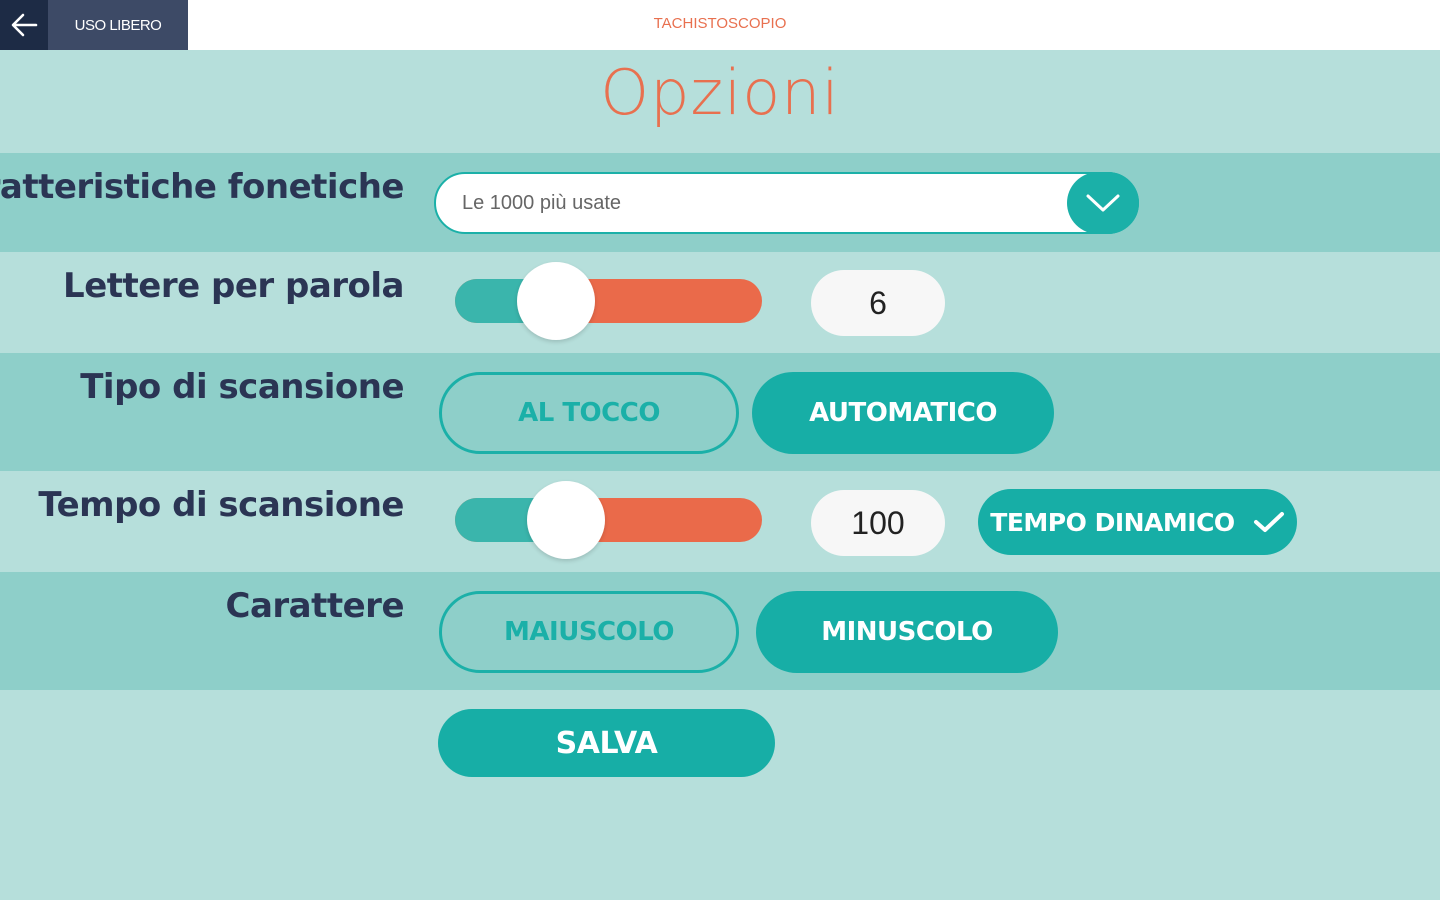  Describe the element at coordinates (556, 301) in the screenshot. I see `letters-slider-thumb` at that location.